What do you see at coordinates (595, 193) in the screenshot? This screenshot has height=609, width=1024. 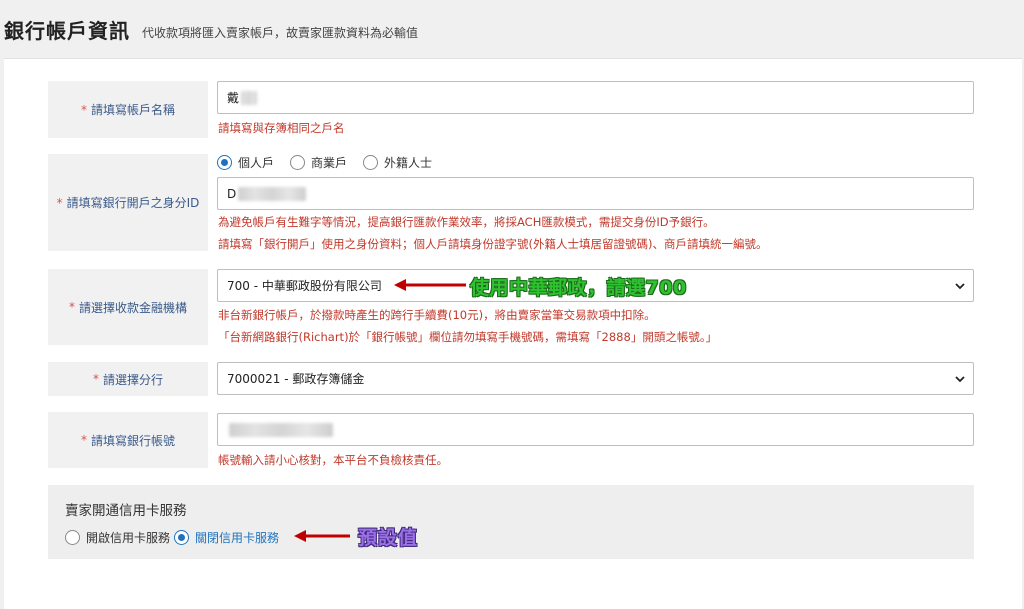 I see `identity-id-input: D` at bounding box center [595, 193].